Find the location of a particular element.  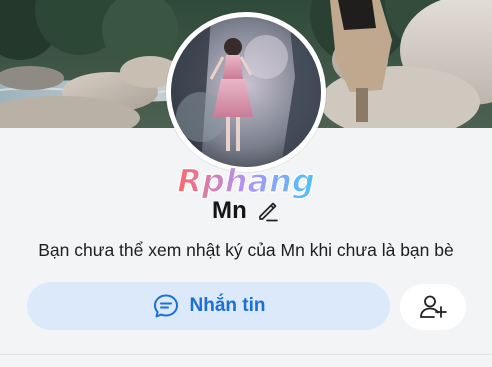

avatar-photo is located at coordinates (246, 92).